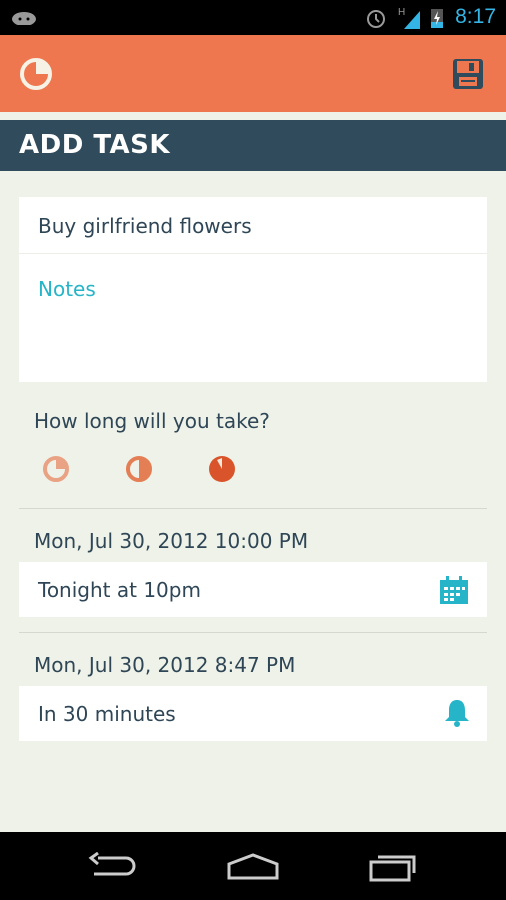 The height and width of the screenshot is (900, 506). I want to click on navigation-bar, so click(253, 866).